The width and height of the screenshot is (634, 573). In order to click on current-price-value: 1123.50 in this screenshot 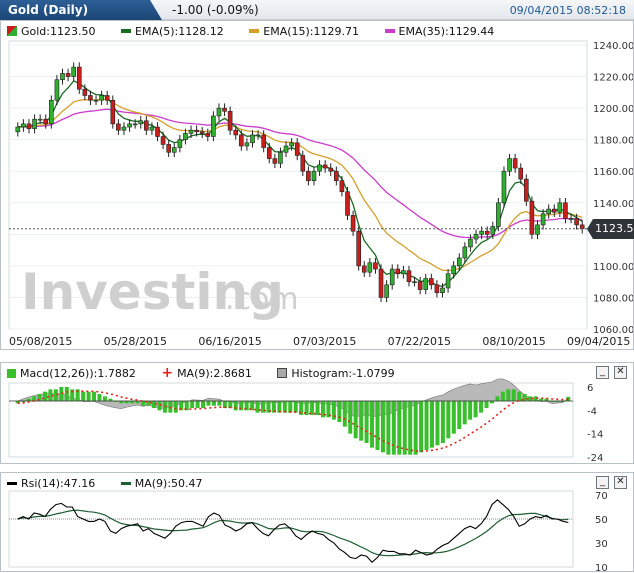, I will do `click(613, 228)`.